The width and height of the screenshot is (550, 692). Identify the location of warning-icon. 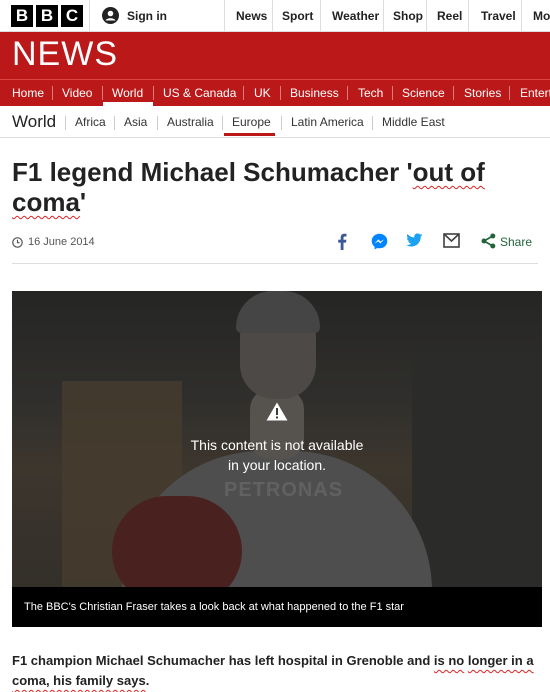
(277, 411).